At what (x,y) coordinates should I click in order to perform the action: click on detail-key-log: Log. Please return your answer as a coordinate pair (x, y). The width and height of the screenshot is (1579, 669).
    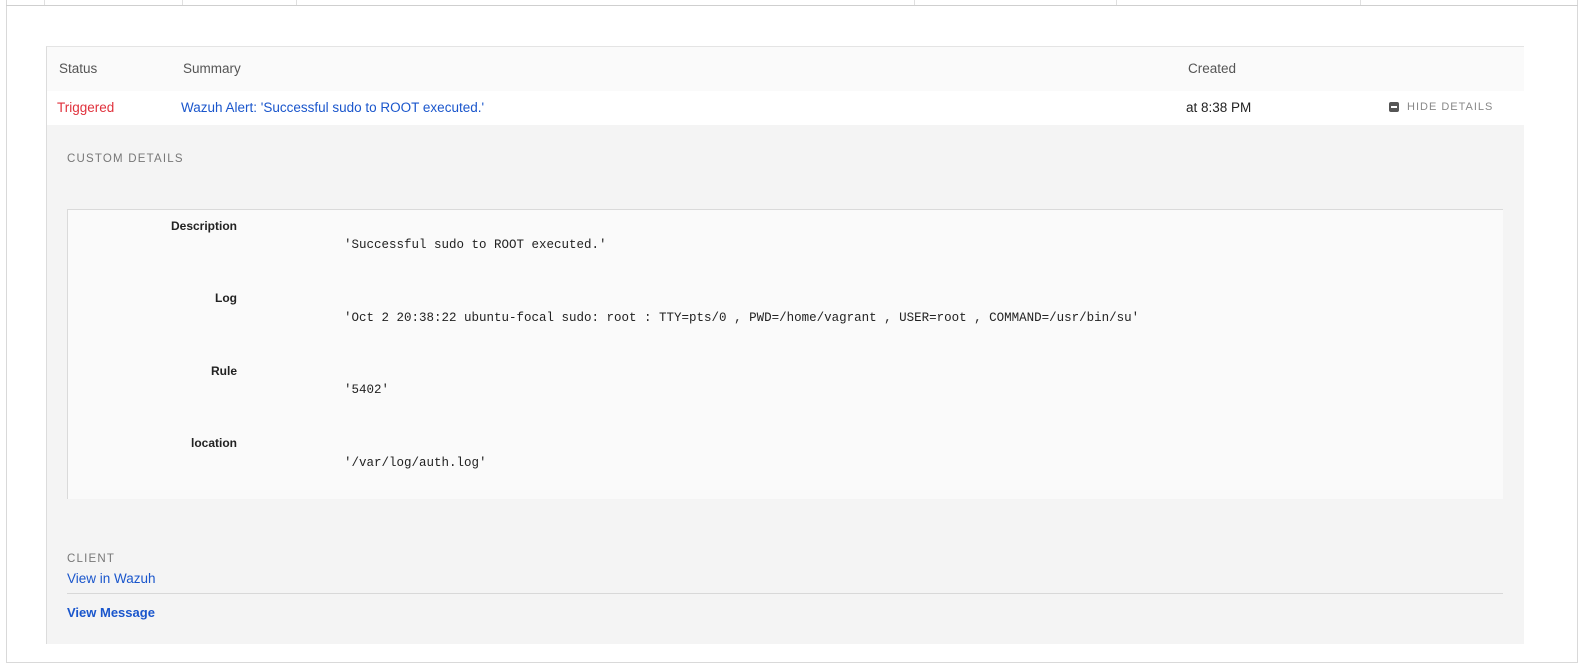
    Looking at the image, I should click on (226, 298).